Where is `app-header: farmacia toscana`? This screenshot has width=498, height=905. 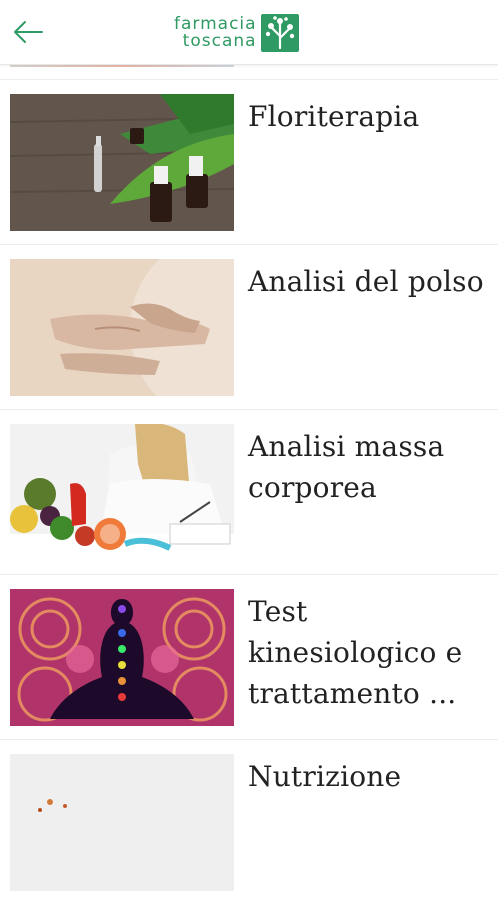
app-header: farmacia toscana is located at coordinates (249, 32).